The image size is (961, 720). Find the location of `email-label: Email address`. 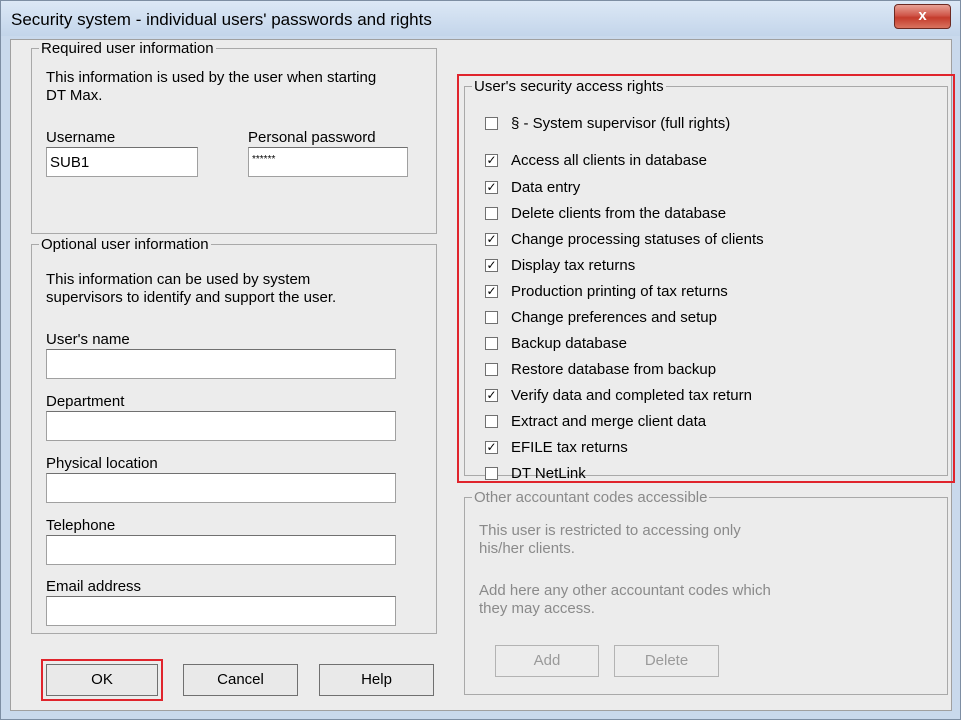

email-label: Email address is located at coordinates (94, 586).